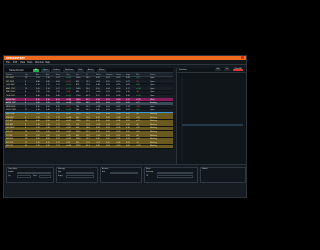 Image resolution: width=320 pixels, height=250 pixels. I want to click on tab-risk: Risk, so click(80, 70).